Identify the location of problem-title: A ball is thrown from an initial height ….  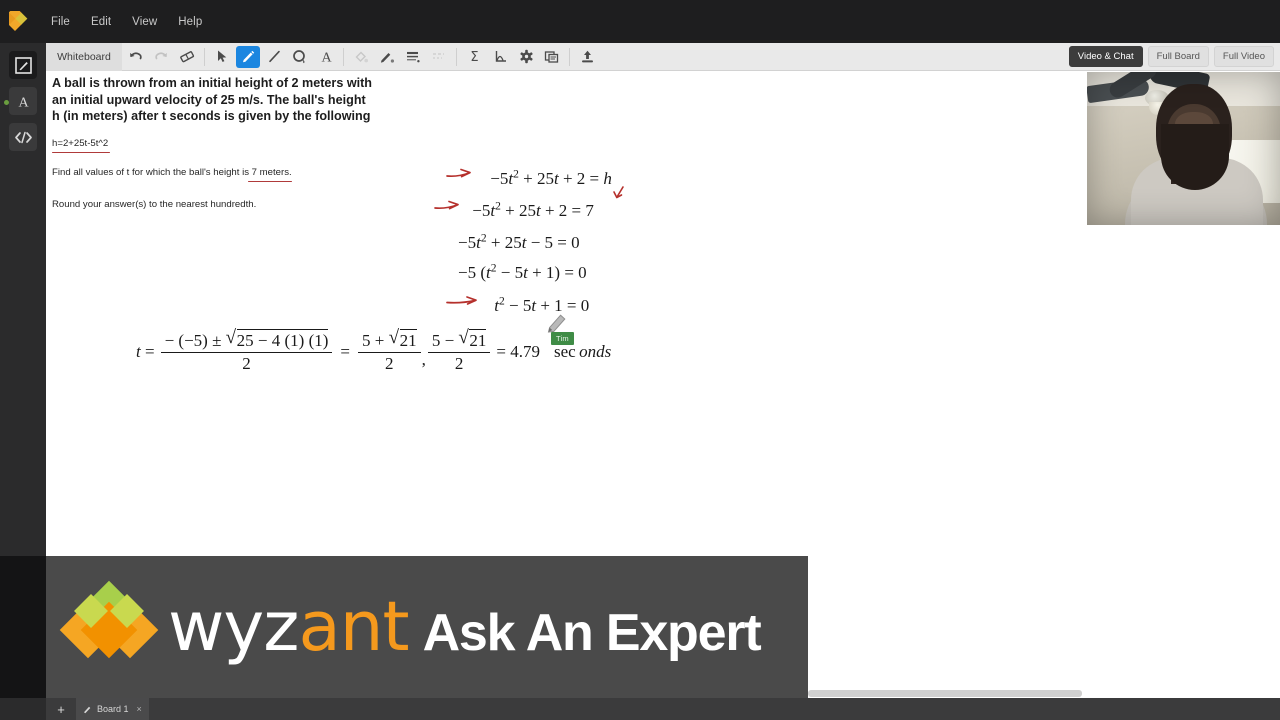
(212, 100).